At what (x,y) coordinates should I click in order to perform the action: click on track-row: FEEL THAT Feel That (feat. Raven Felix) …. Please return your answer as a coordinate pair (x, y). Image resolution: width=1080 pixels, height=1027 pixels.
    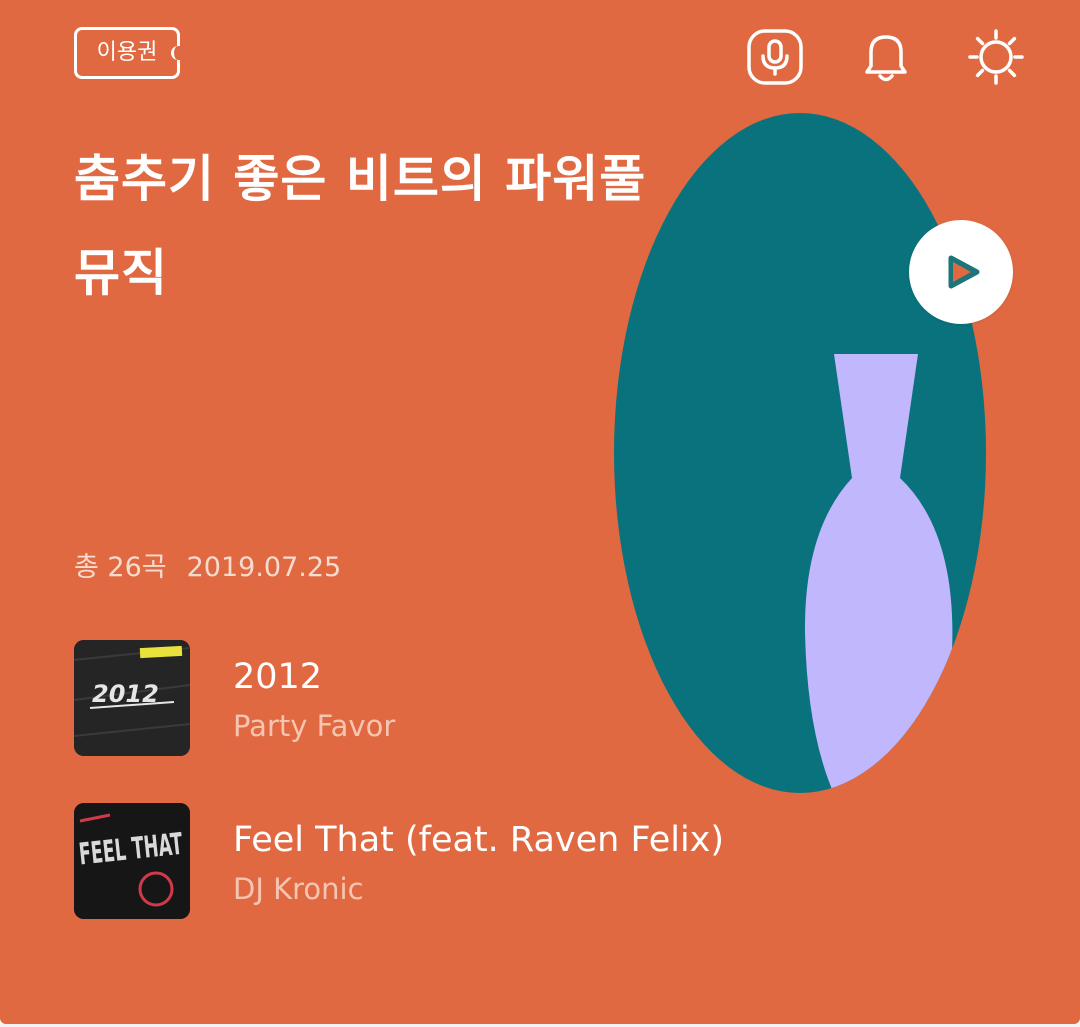
    Looking at the image, I should click on (454, 861).